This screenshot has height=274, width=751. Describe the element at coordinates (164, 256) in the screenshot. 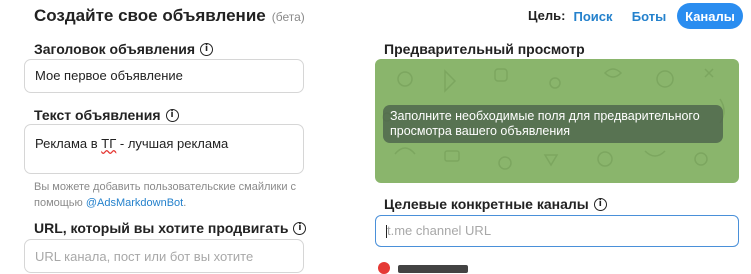

I see `url-input: URL канала, пост или бот вы хотите` at that location.